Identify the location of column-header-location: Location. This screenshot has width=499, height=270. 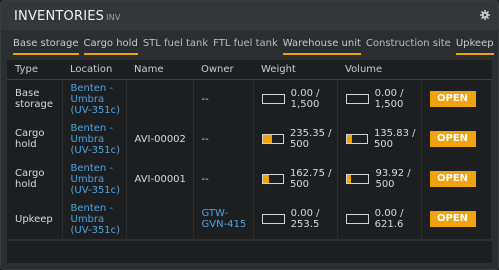
(94, 70).